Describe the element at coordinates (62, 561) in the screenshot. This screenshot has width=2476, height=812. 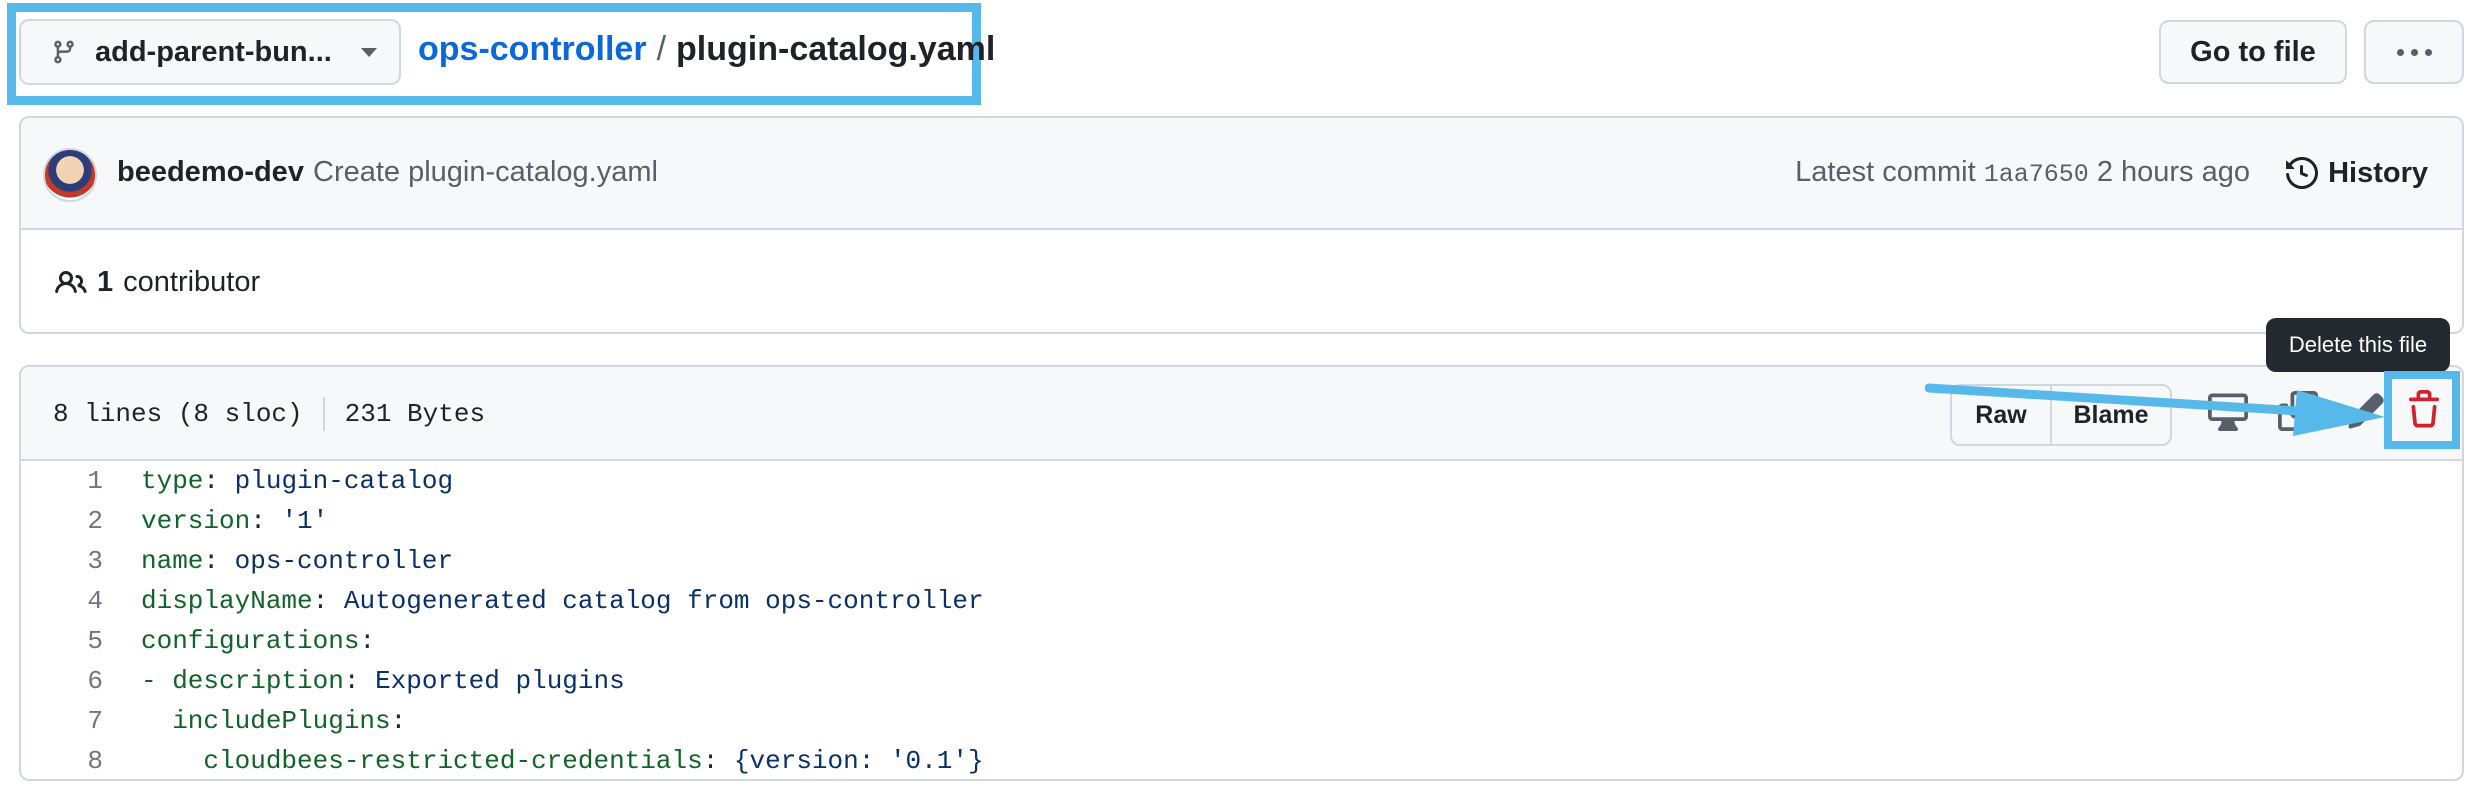
I see `line-number: 3` at that location.